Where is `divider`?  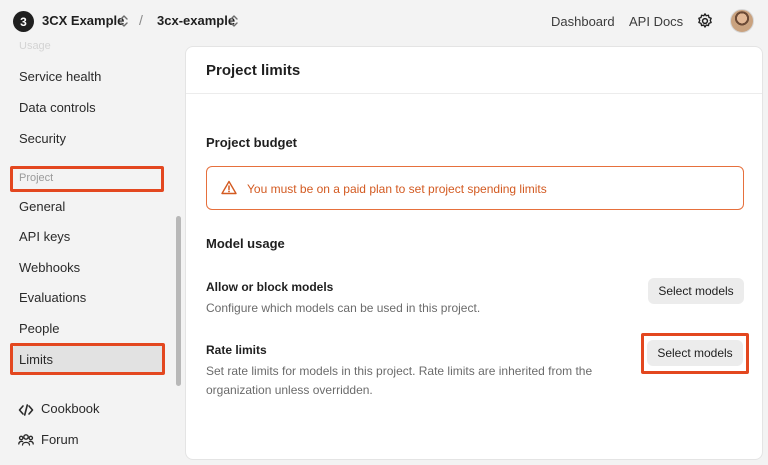
divider is located at coordinates (474, 93).